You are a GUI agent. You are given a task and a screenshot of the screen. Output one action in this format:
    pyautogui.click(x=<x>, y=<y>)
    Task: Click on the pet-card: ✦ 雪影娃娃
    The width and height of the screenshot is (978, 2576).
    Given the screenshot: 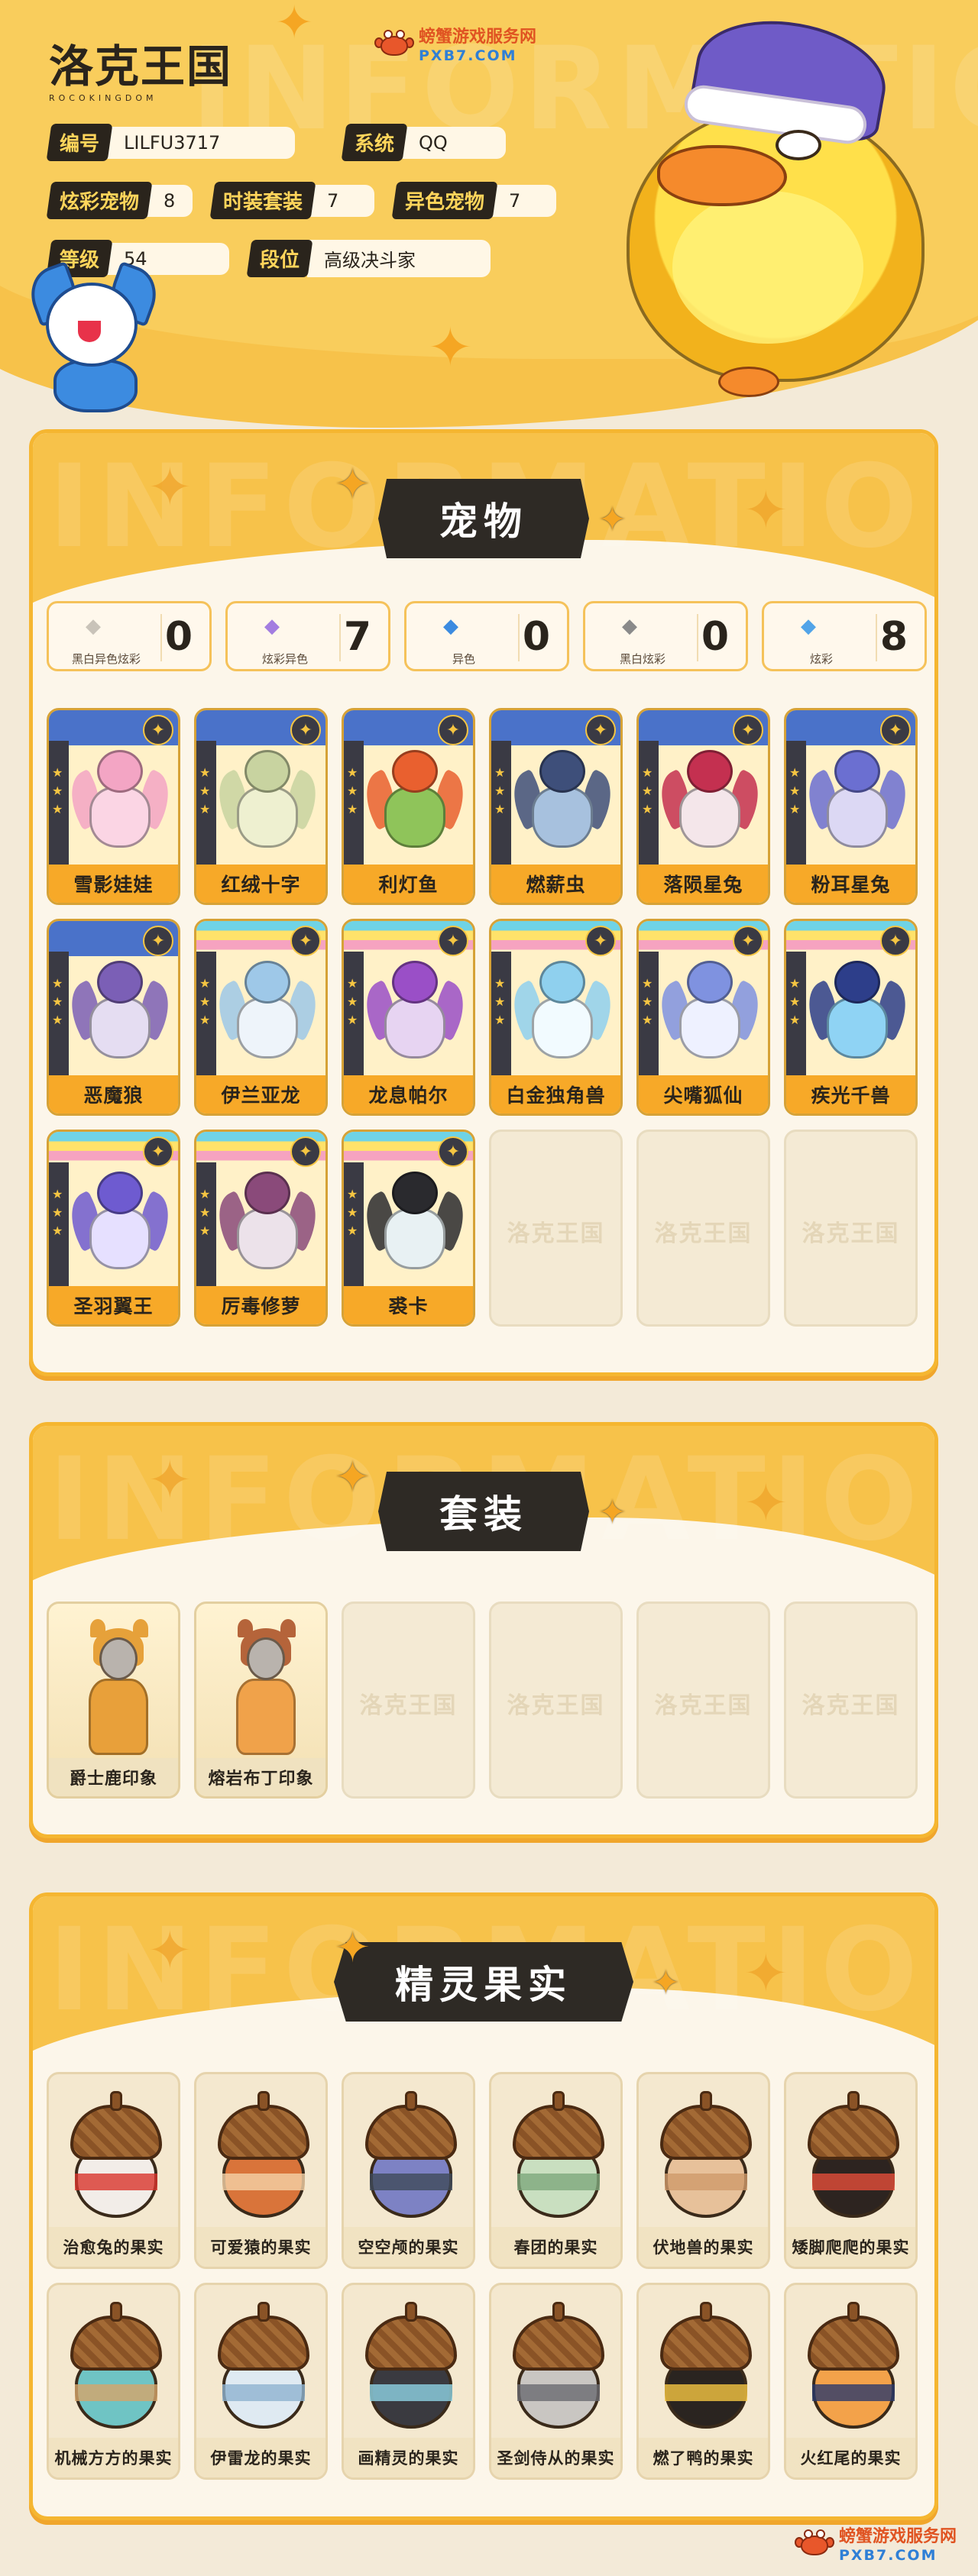 What is the action you would take?
    pyautogui.click(x=114, y=806)
    